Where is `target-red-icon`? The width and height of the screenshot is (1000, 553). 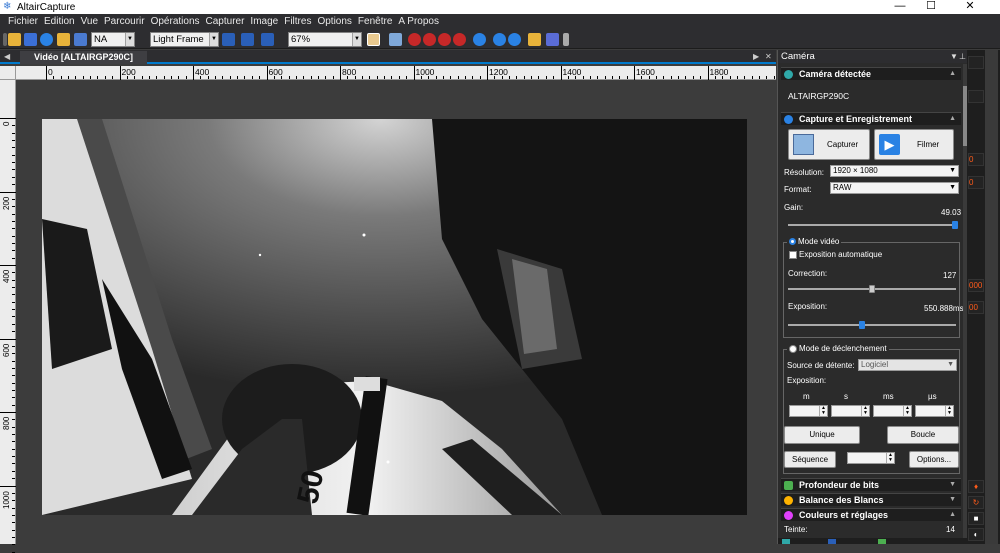 target-red-icon is located at coordinates (429, 39).